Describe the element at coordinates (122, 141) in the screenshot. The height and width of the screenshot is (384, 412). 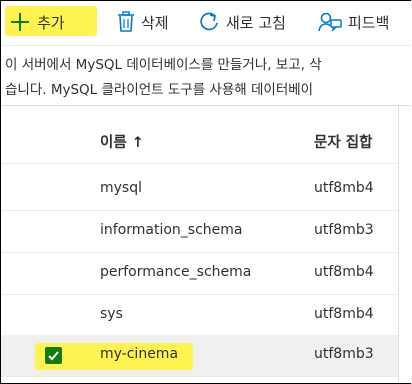
I see `column-header-name: 이름 ↑` at that location.